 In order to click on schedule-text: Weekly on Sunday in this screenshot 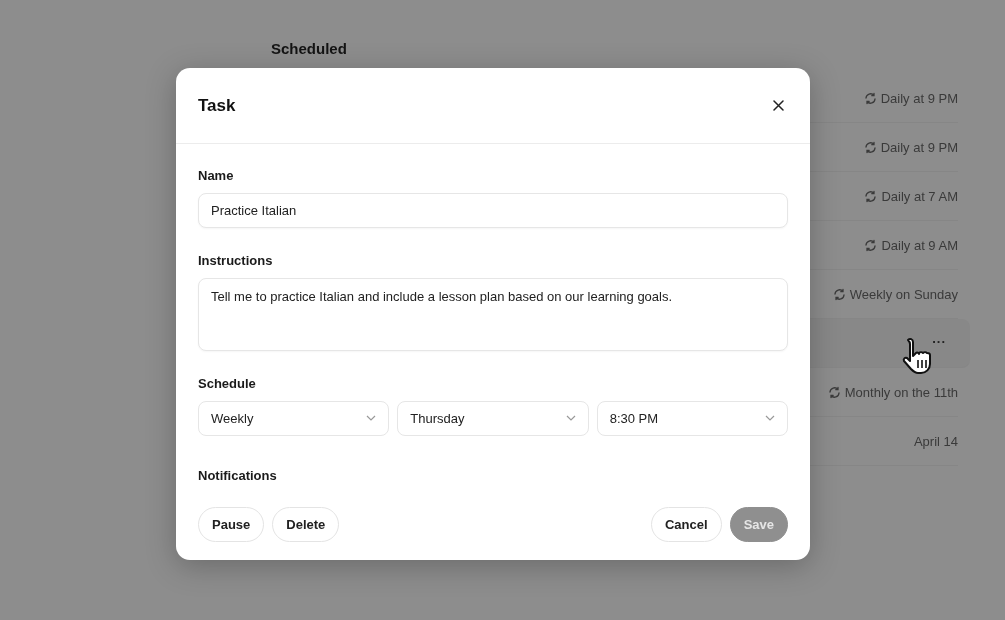, I will do `click(903, 294)`.